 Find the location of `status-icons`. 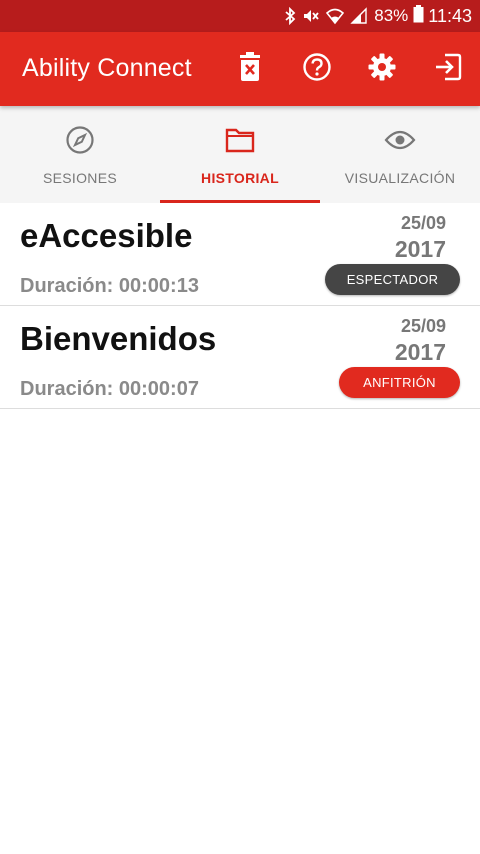

status-icons is located at coordinates (326, 16).